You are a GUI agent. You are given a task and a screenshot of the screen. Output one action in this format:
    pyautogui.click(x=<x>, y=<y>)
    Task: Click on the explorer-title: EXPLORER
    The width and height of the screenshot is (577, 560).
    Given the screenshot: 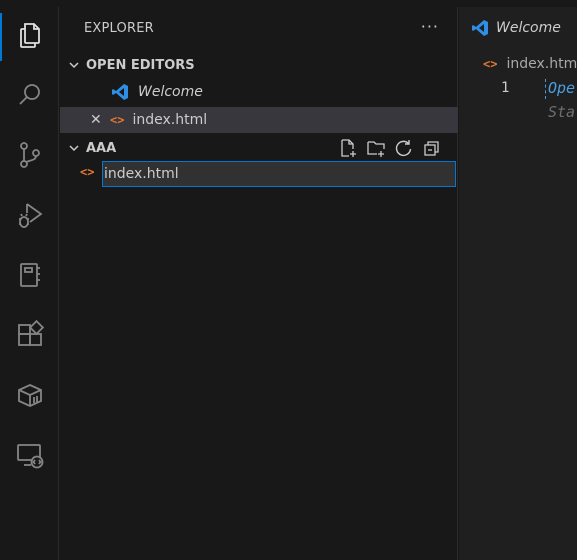 What is the action you would take?
    pyautogui.click(x=119, y=28)
    